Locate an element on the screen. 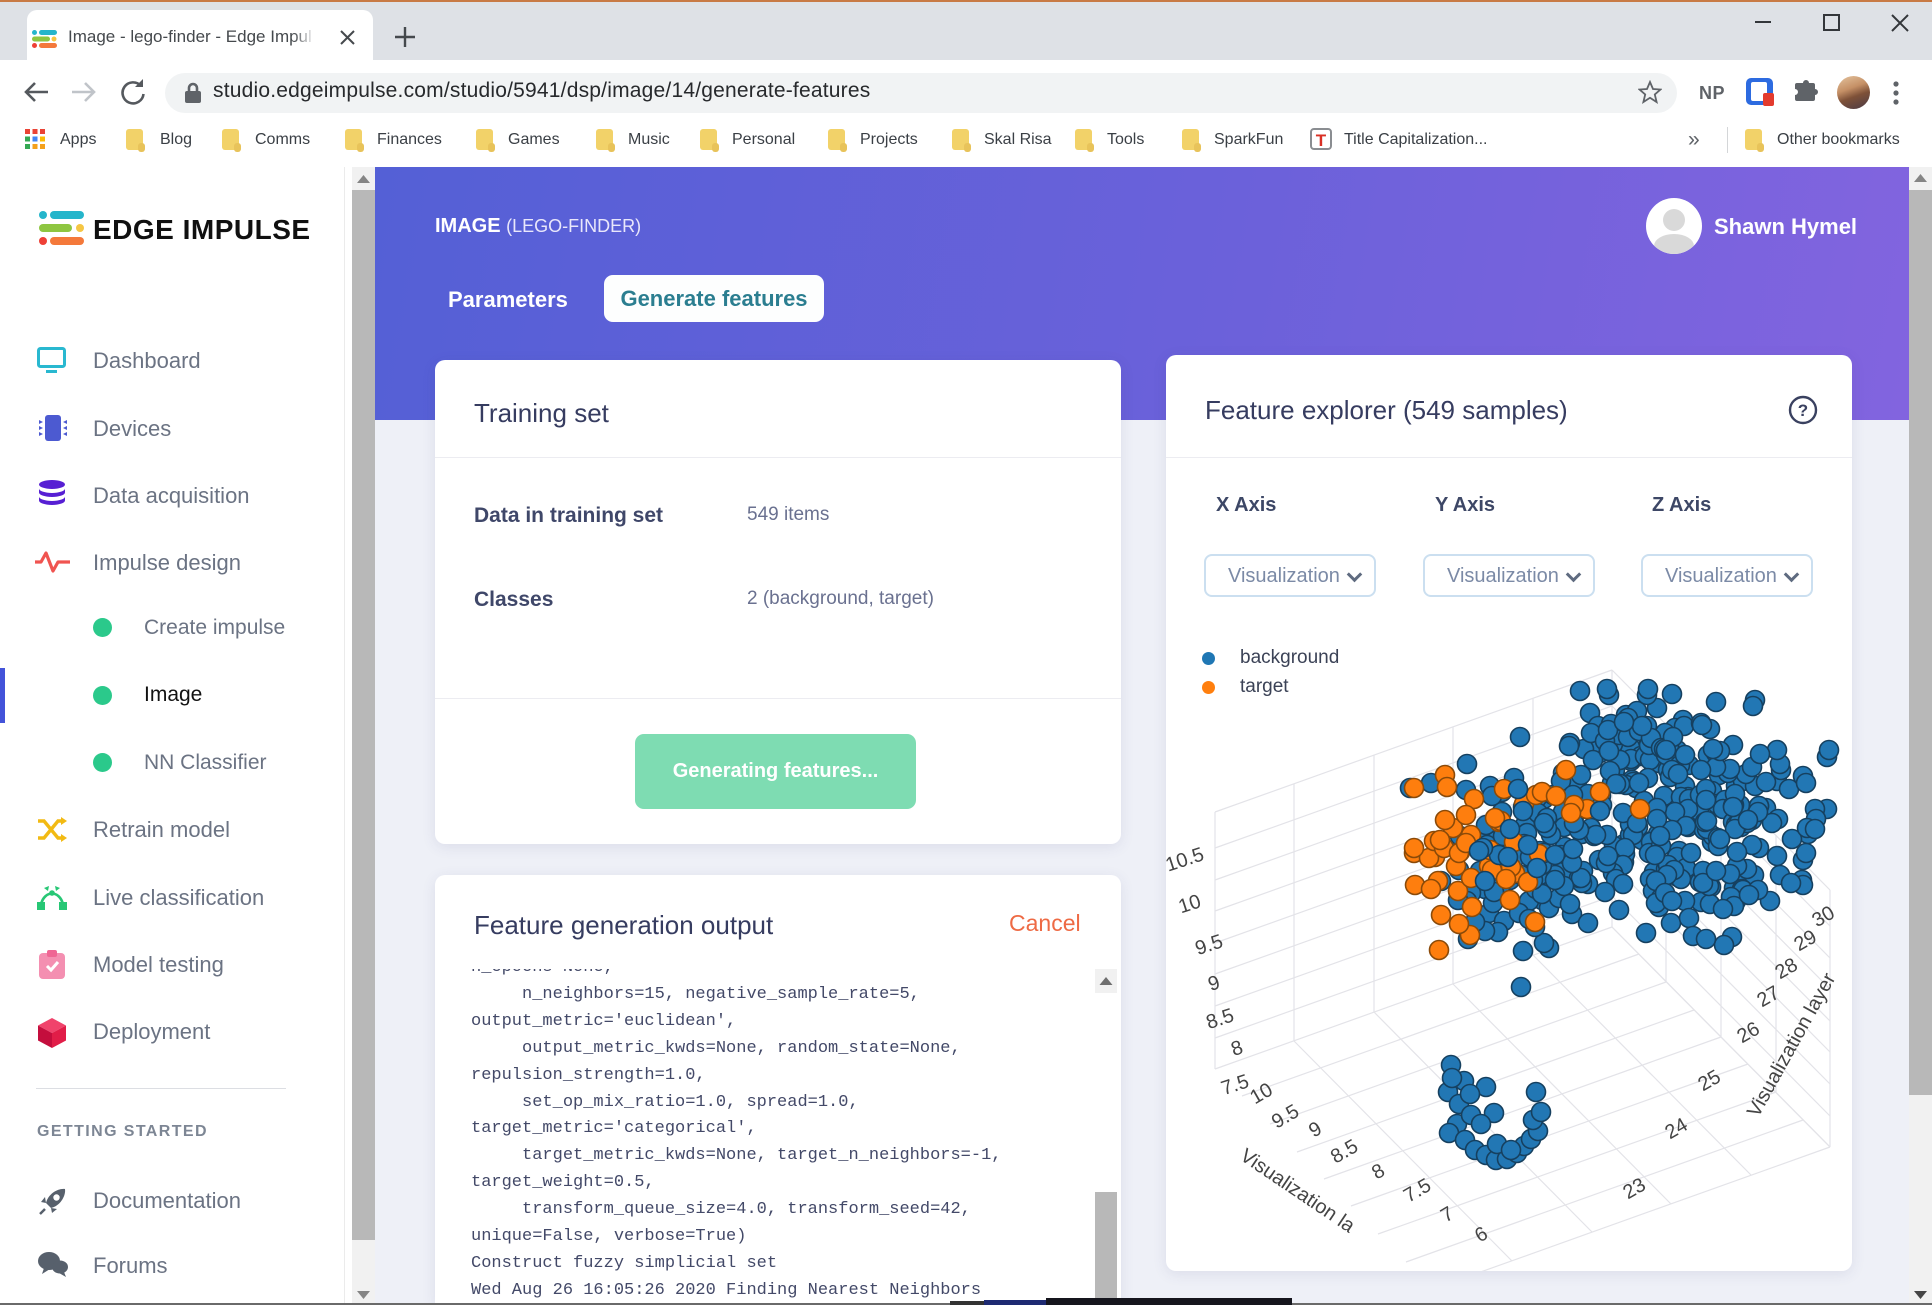  svg-text: 27 is located at coordinates (1768, 997).